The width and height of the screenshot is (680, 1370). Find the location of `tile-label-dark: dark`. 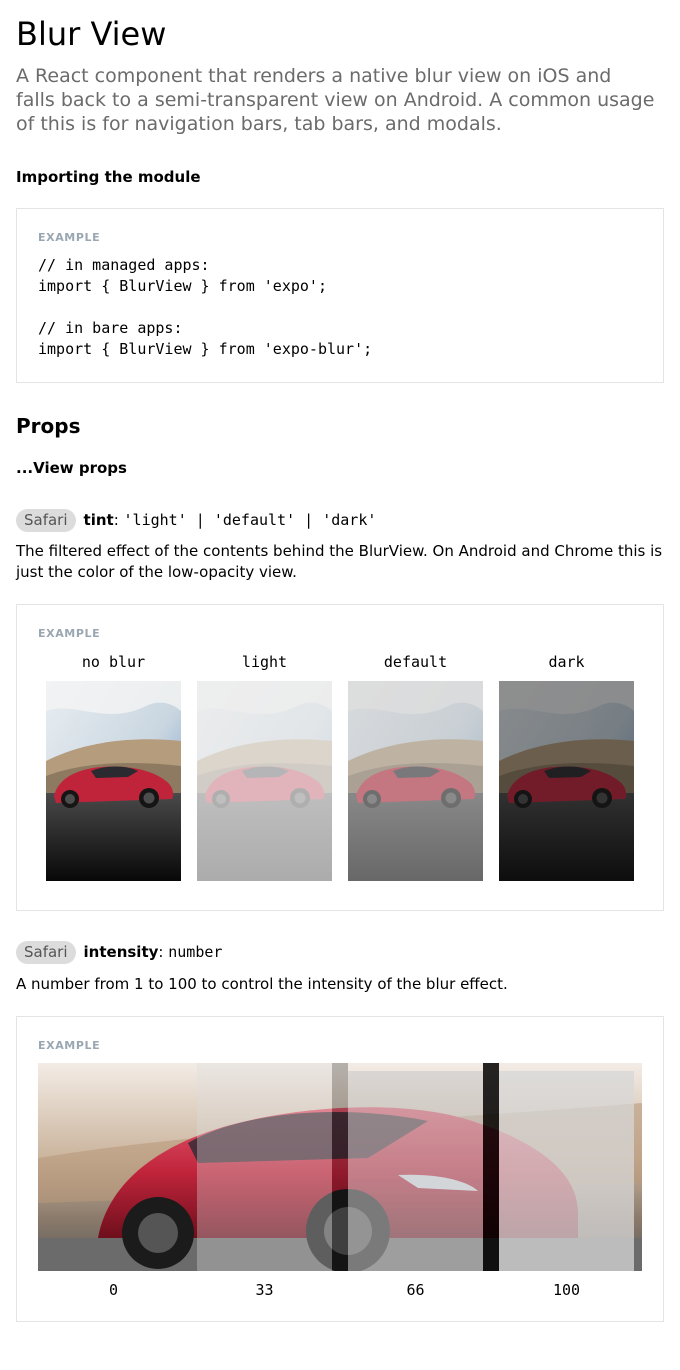

tile-label-dark: dark is located at coordinates (566, 662).